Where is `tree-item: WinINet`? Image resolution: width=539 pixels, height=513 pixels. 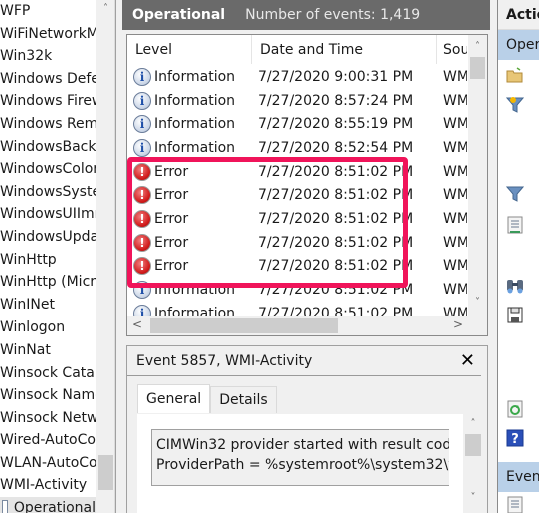 tree-item: WinINet is located at coordinates (48, 305).